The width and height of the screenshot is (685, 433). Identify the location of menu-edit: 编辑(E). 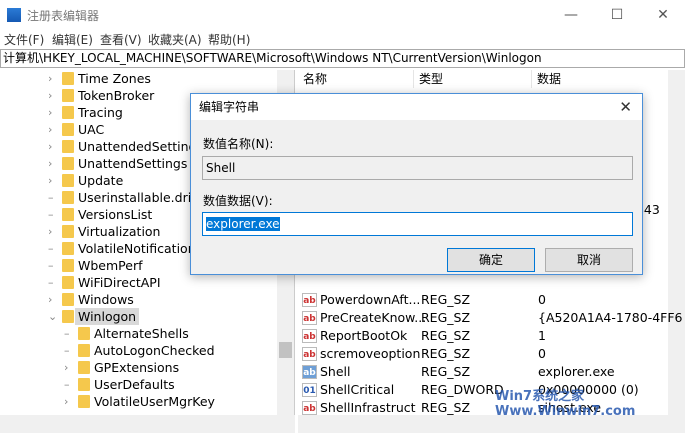
(72, 39).